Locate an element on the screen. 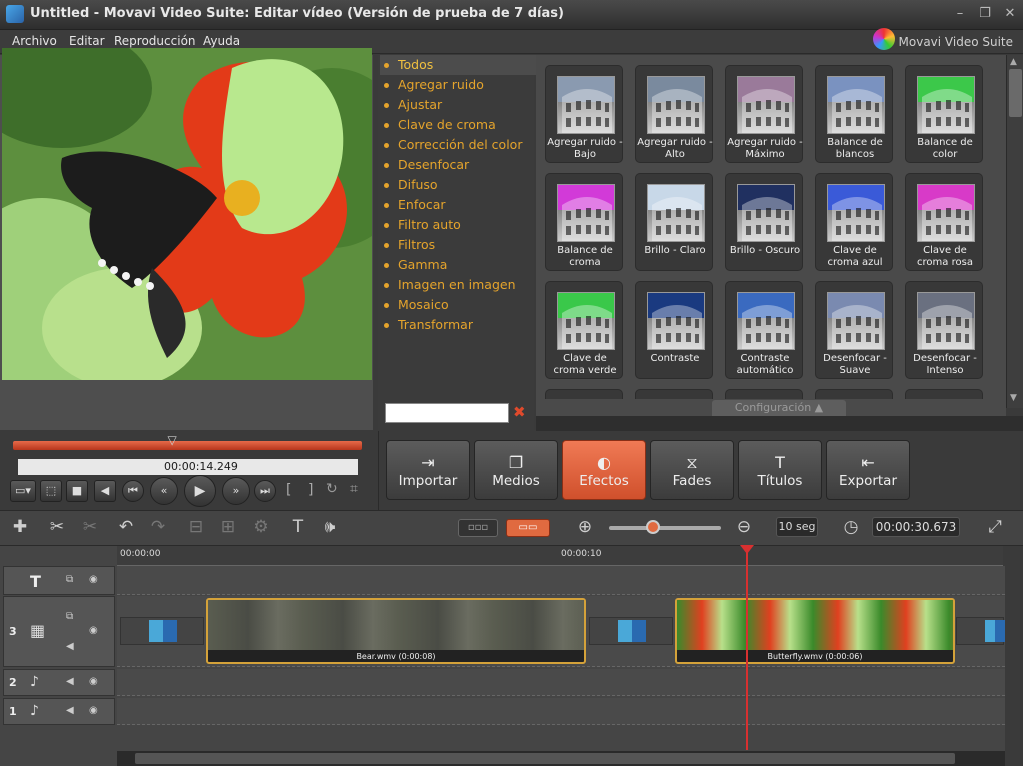 The height and width of the screenshot is (766, 1023). timeline-hscrollbar is located at coordinates (561, 758).